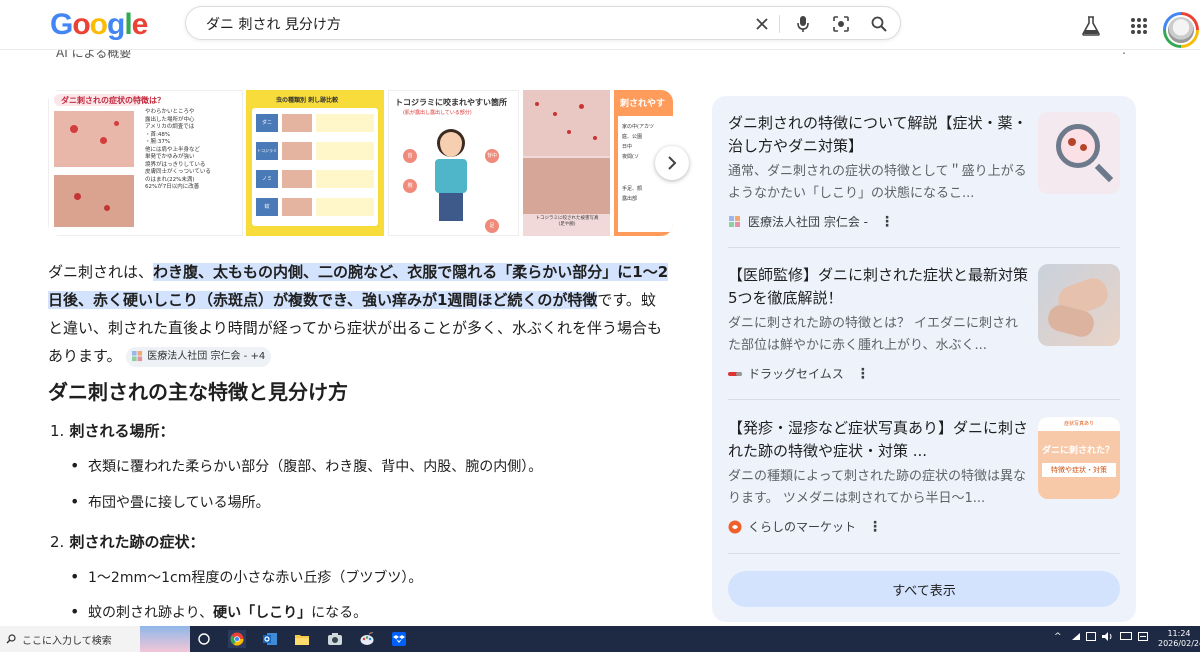 Image resolution: width=1200 pixels, height=652 pixels. I want to click on ime-icon, so click(1143, 638).